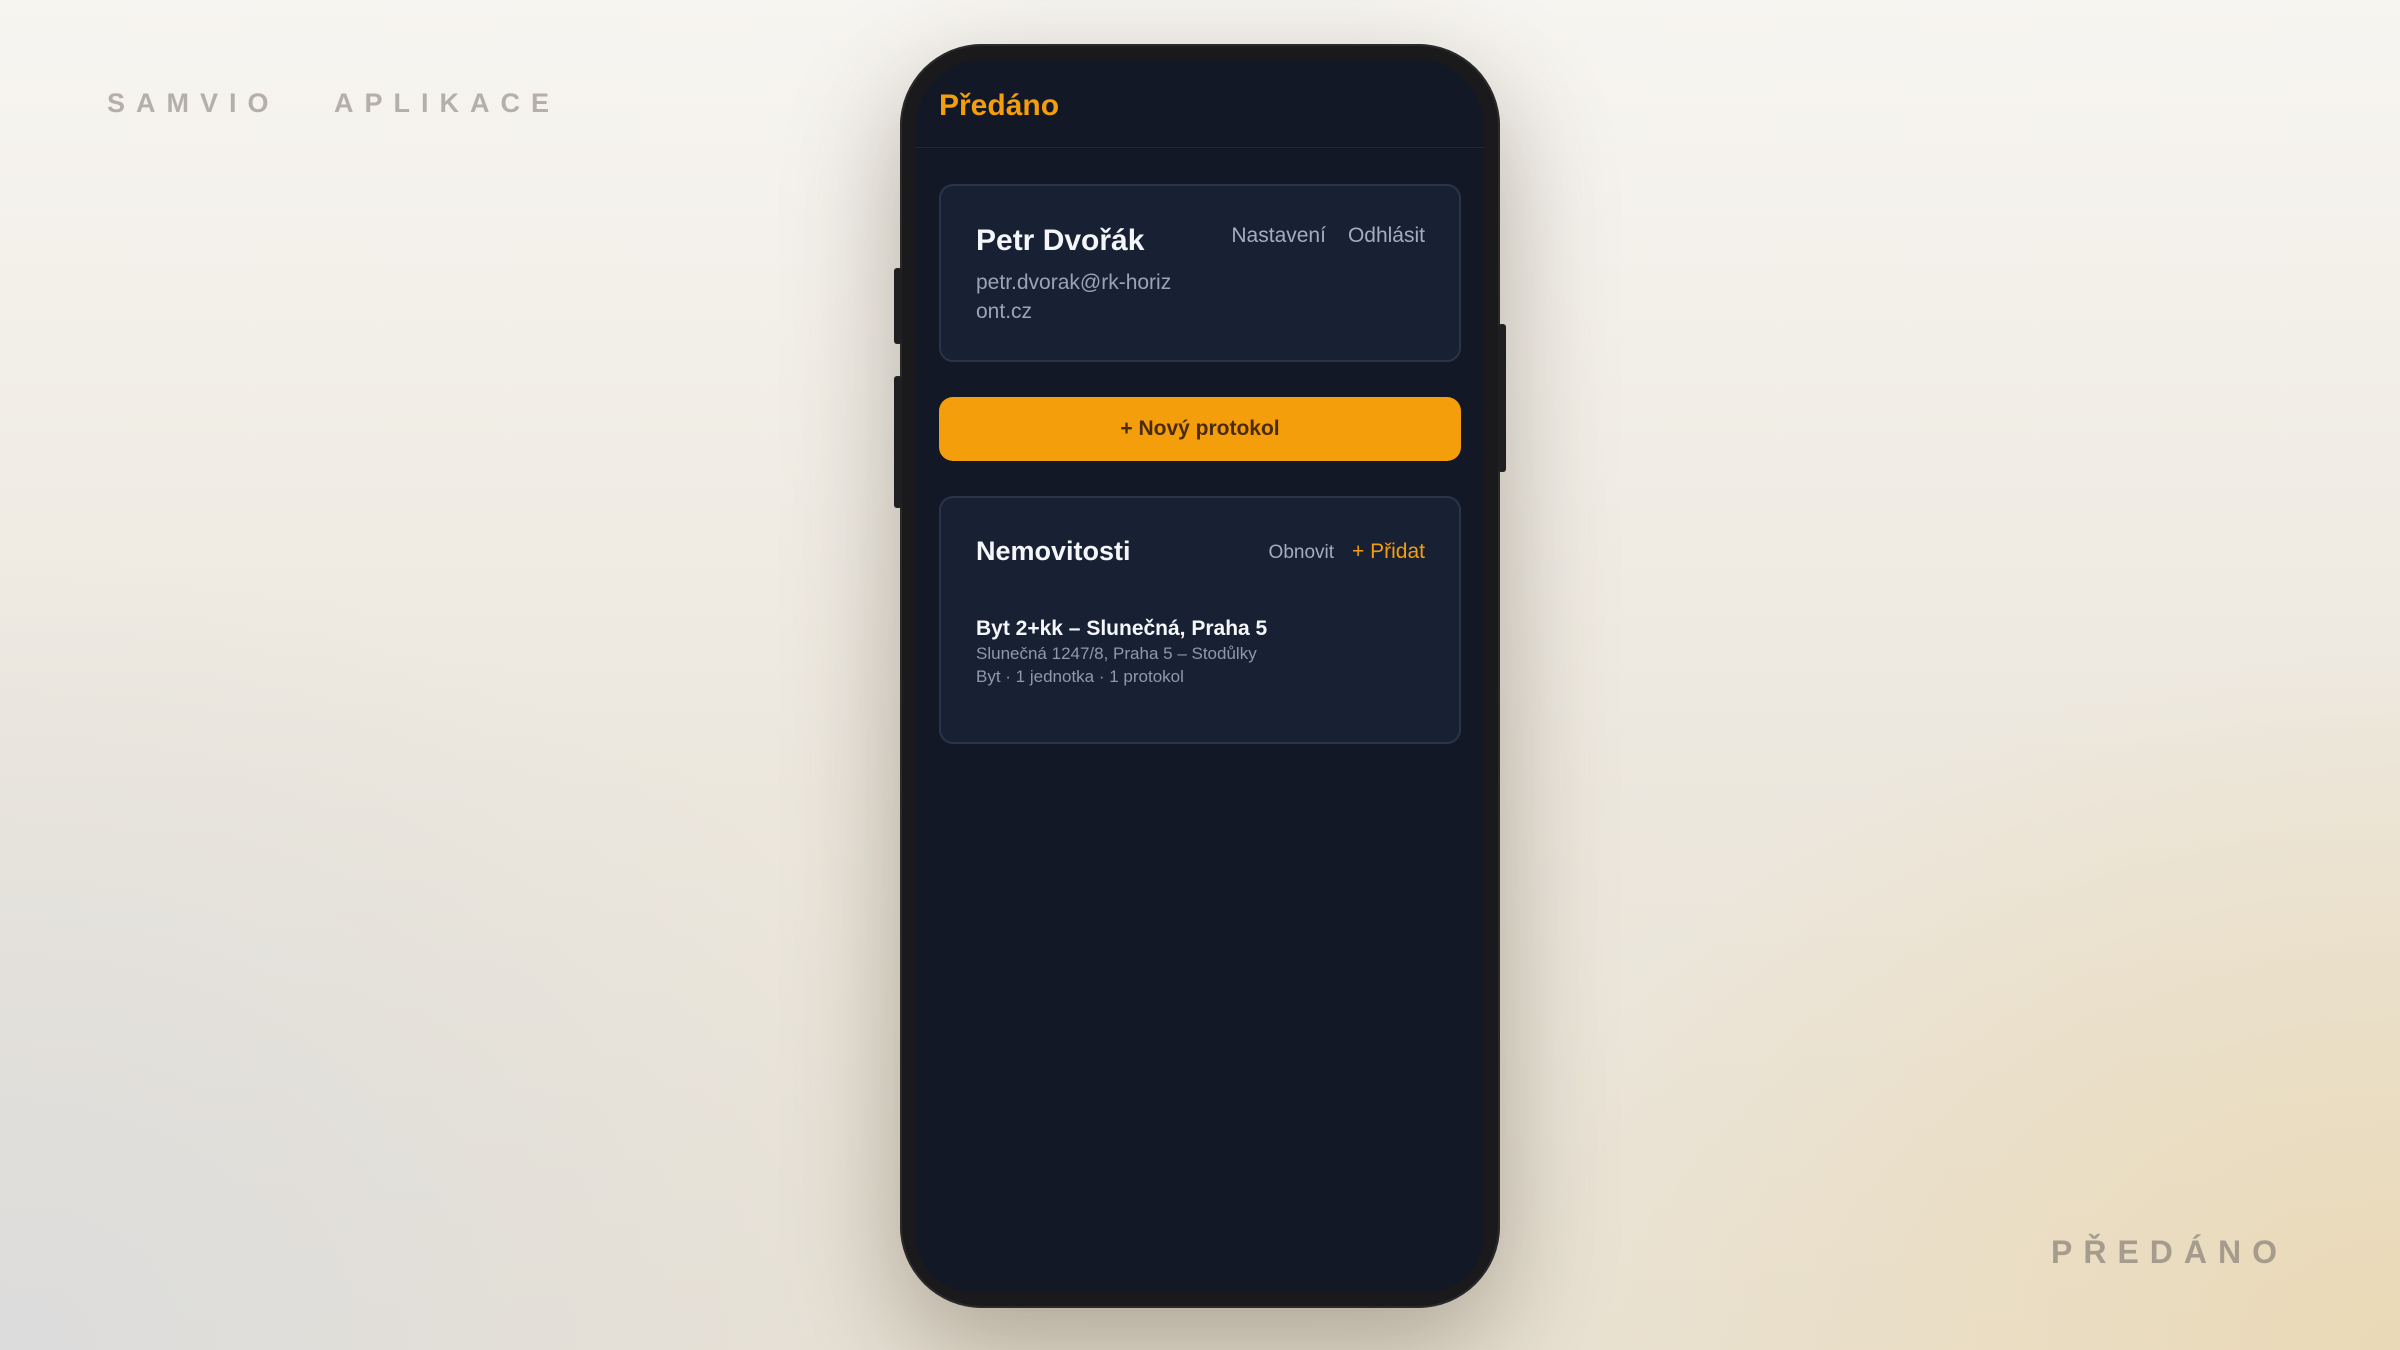 This screenshot has width=2400, height=1350. I want to click on user-email: petr.dvorak@rk-horizont.cz, so click(1074, 297).